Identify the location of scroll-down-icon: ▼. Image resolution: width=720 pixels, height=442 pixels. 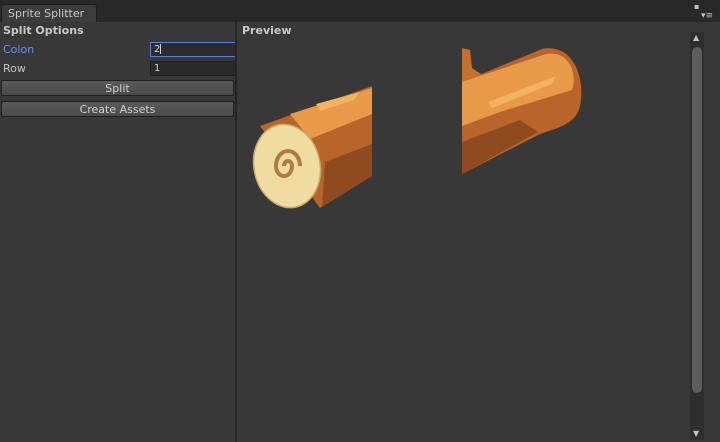
(696, 434).